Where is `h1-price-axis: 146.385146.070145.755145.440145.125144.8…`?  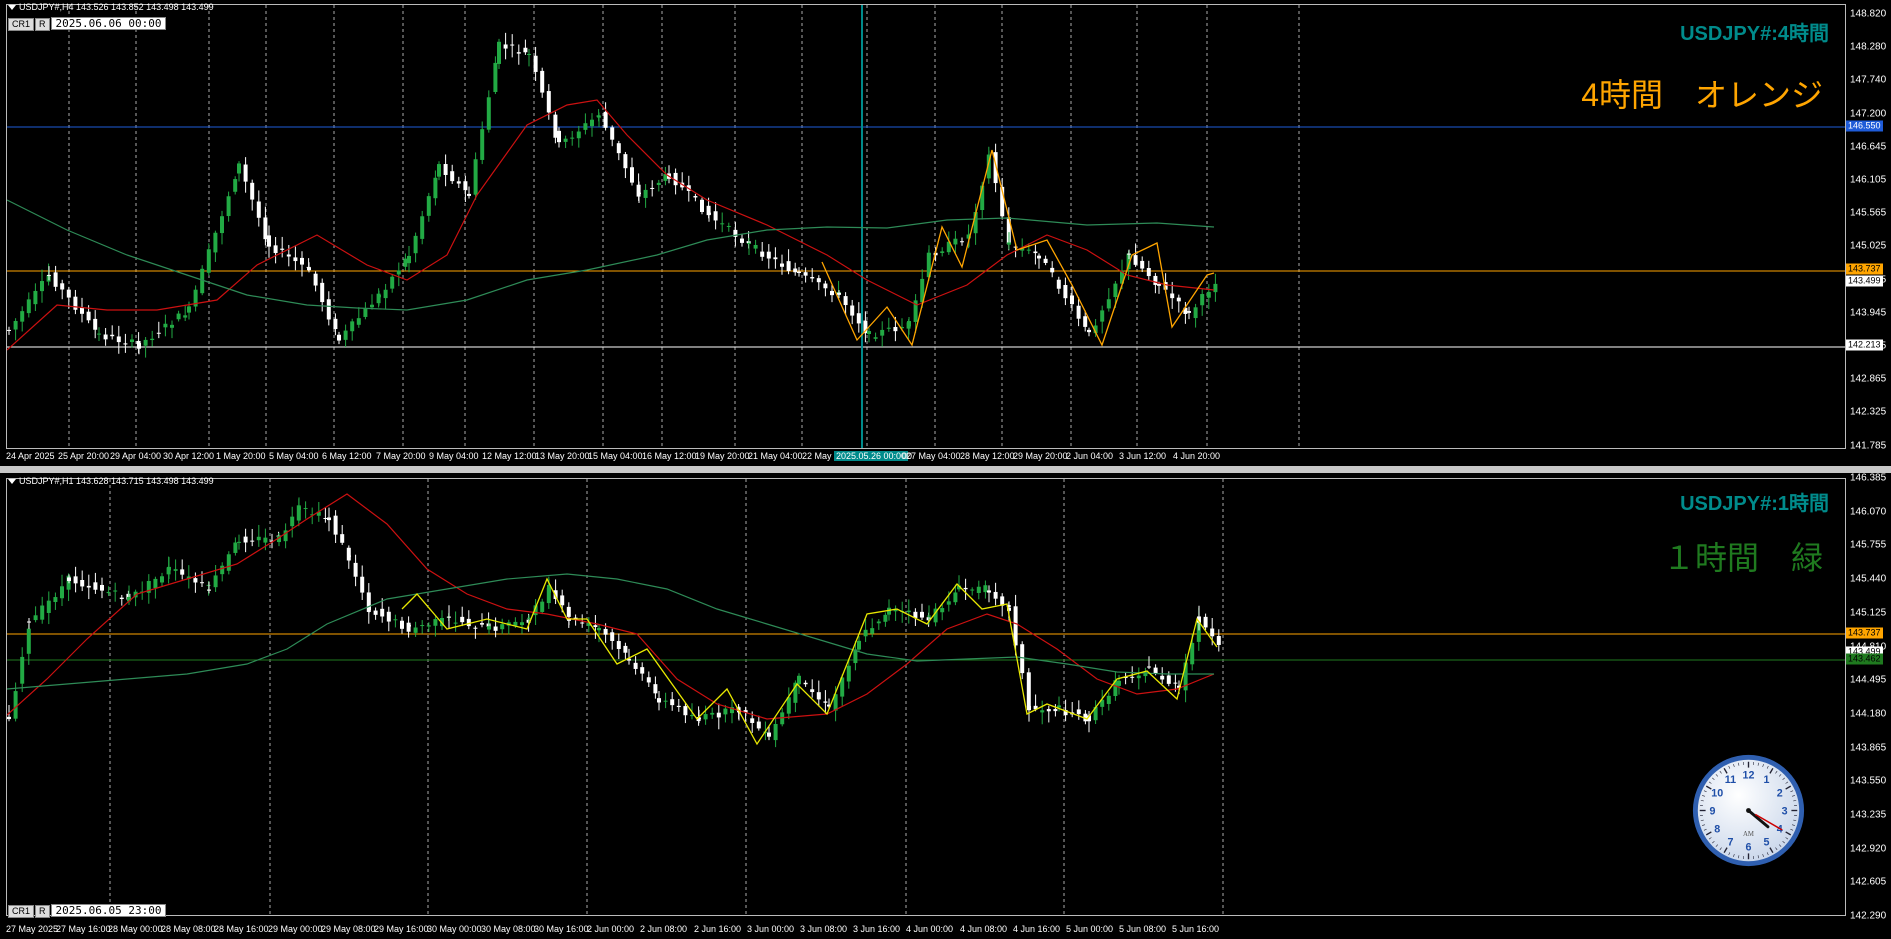 h1-price-axis: 146.385146.070145.755145.440145.125144.8… is located at coordinates (1868, 697).